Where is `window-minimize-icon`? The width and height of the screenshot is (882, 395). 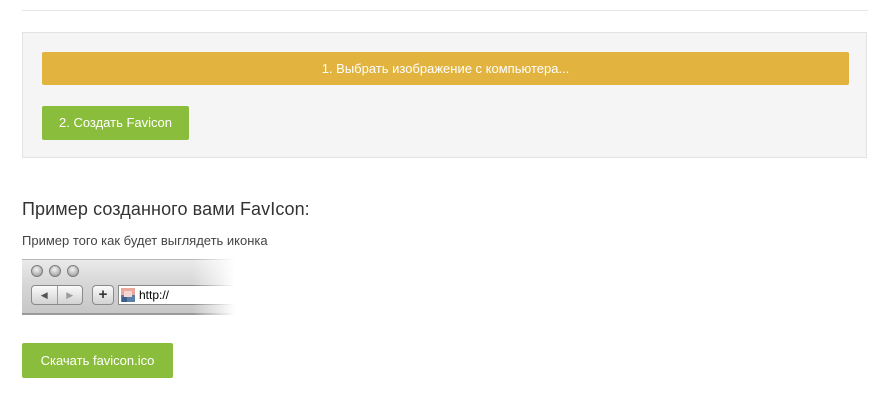
window-minimize-icon is located at coordinates (55, 271).